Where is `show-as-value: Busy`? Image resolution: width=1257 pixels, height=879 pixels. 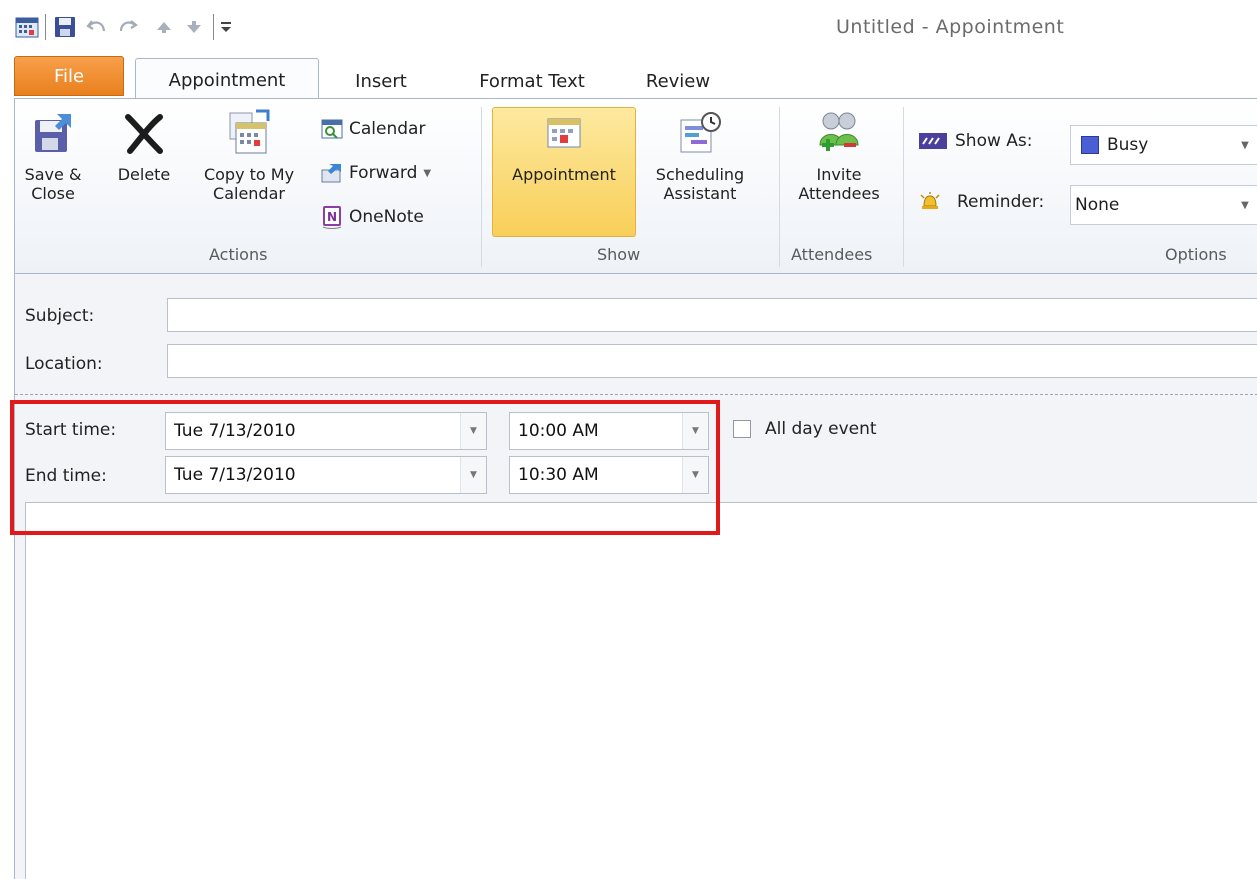 show-as-value: Busy is located at coordinates (1128, 145).